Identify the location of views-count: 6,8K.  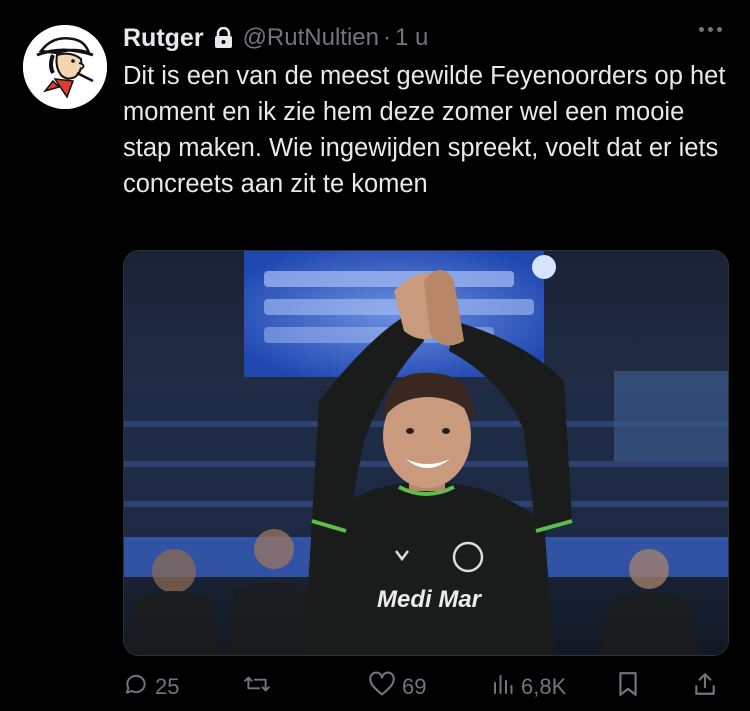
(544, 686).